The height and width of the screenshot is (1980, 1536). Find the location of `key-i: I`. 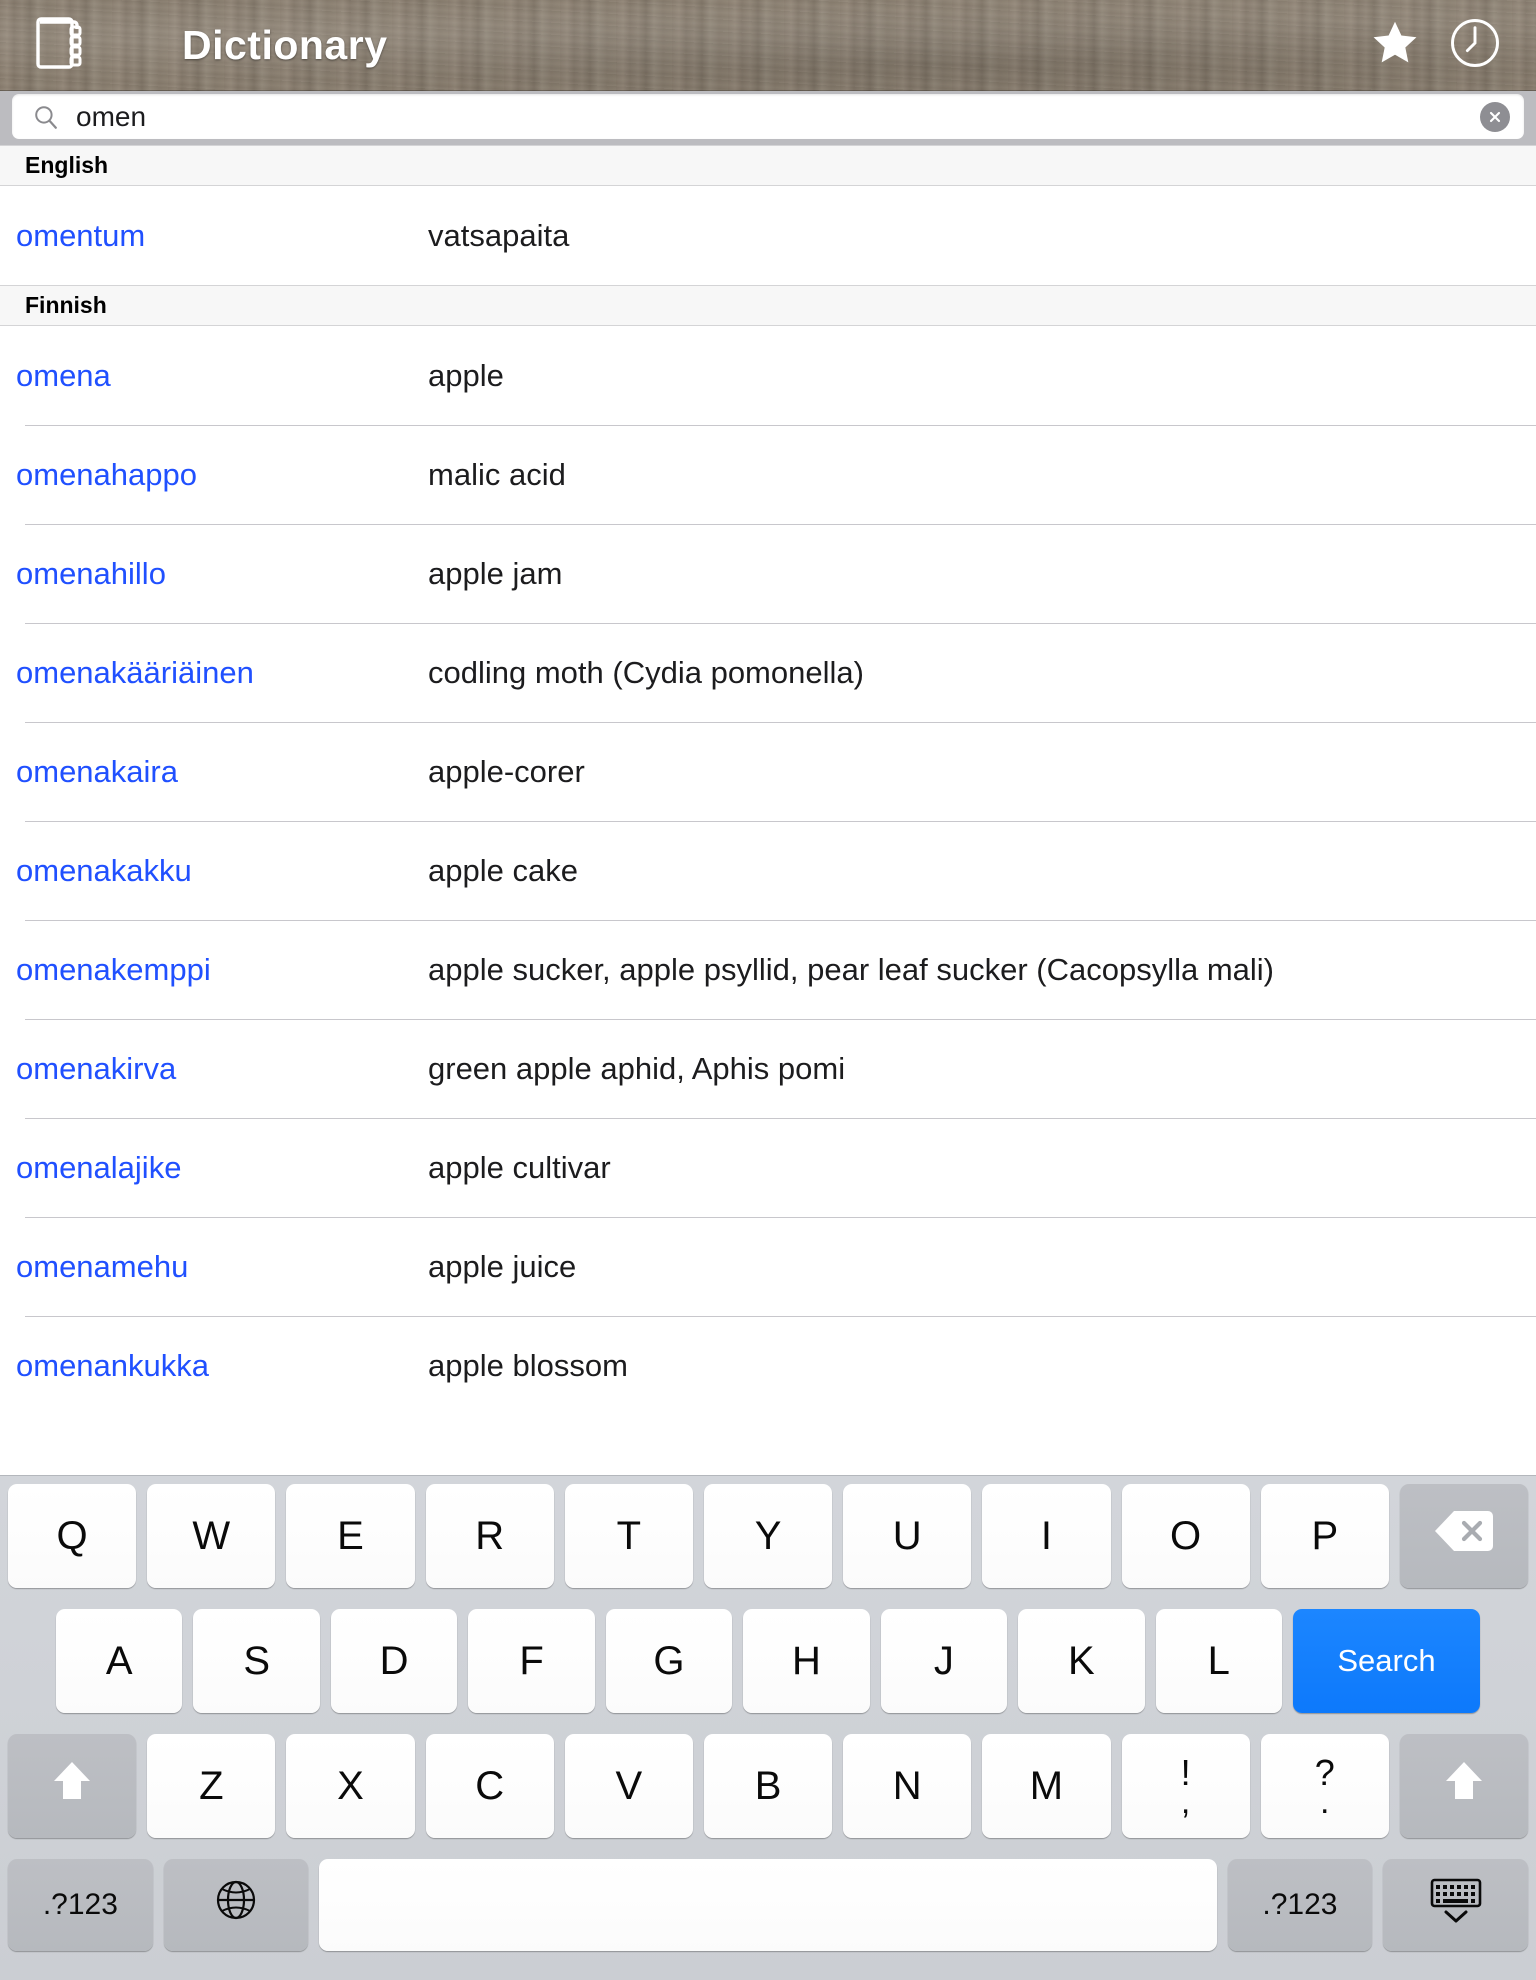

key-i: I is located at coordinates (1046, 1536).